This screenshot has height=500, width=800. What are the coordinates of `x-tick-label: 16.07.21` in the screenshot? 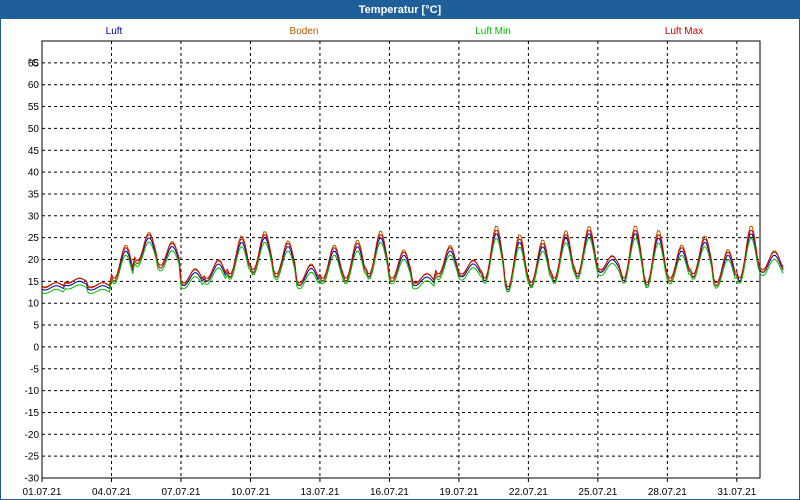 It's located at (389, 492).